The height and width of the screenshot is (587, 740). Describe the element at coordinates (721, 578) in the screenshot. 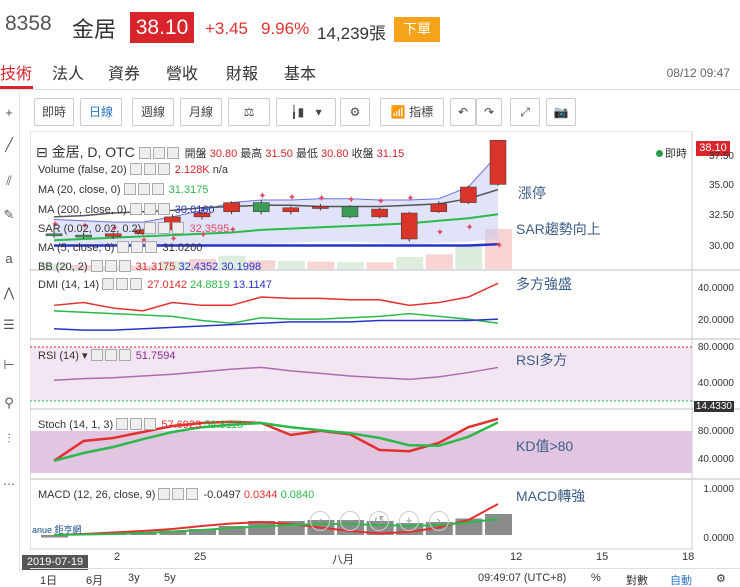

I see `chart-settings-gear-icon: ⚙` at that location.